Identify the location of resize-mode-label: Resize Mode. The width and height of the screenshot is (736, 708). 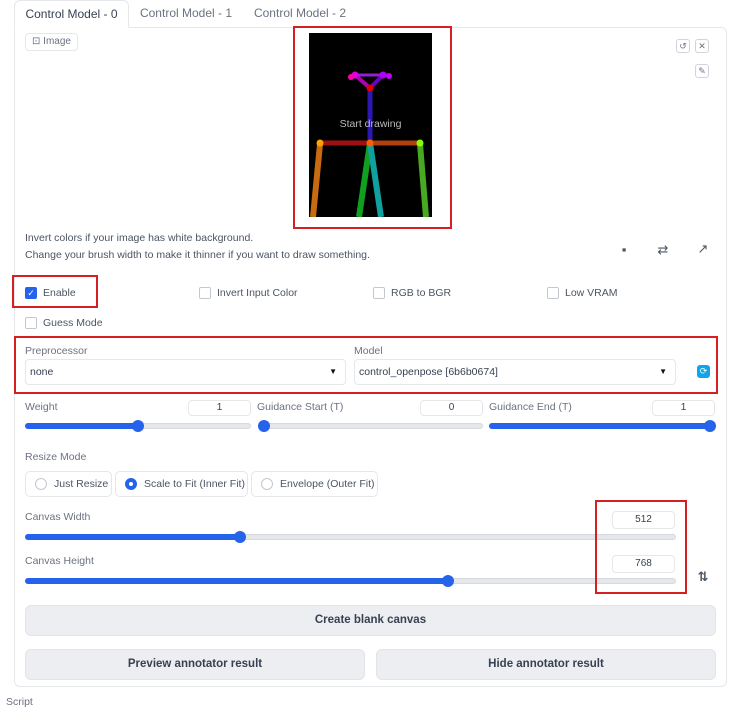
(56, 457).